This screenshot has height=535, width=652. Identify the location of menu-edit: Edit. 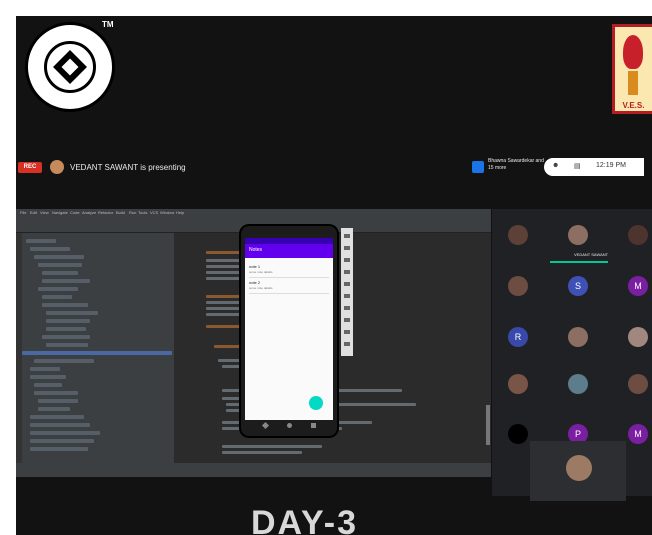
(33, 212).